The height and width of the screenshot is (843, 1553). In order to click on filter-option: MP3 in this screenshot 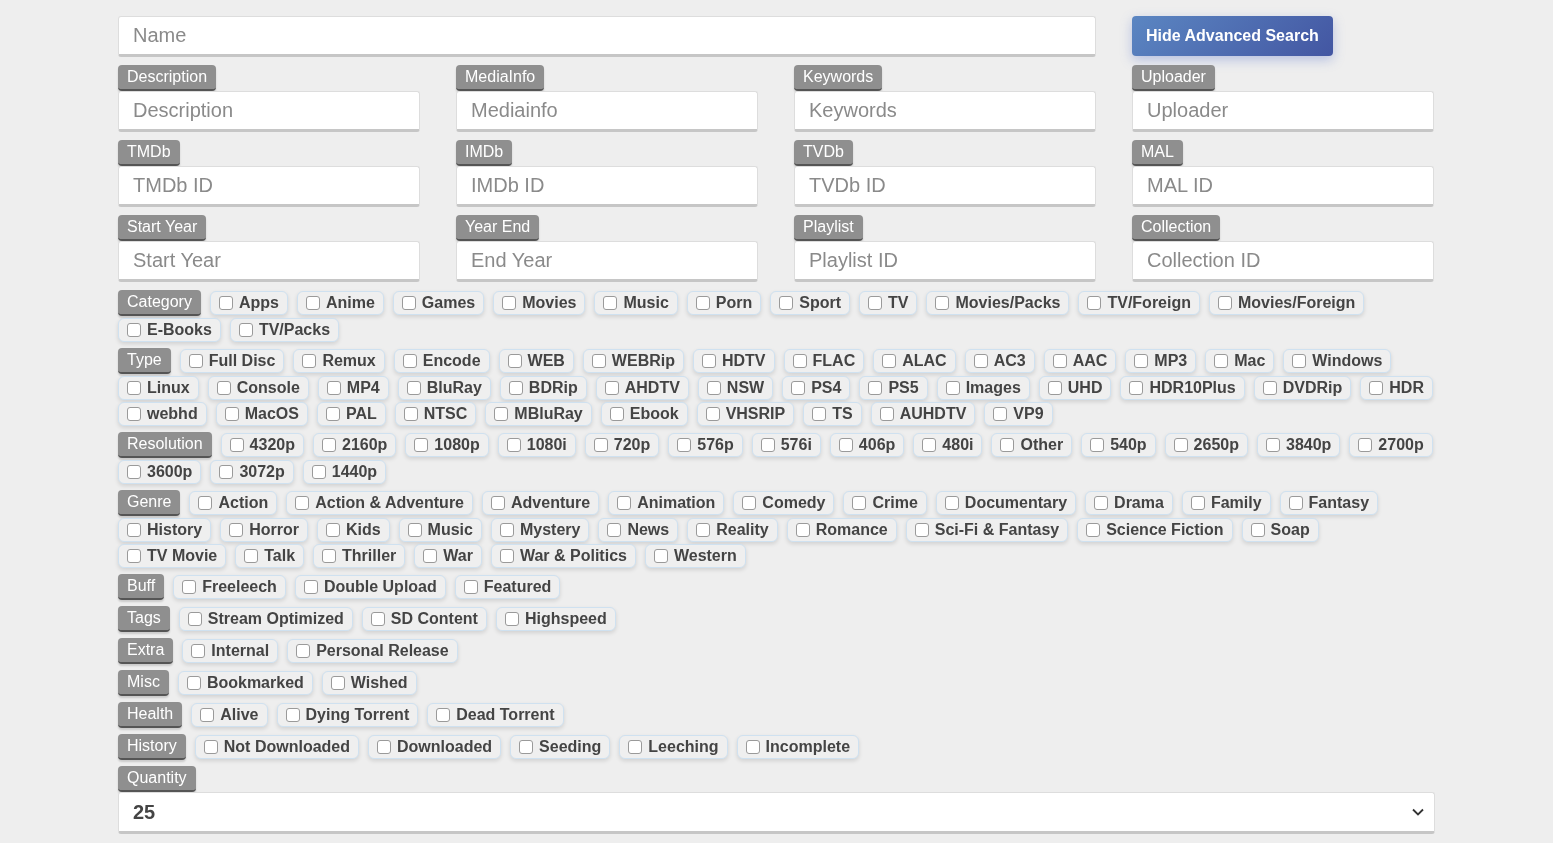, I will do `click(1161, 361)`.